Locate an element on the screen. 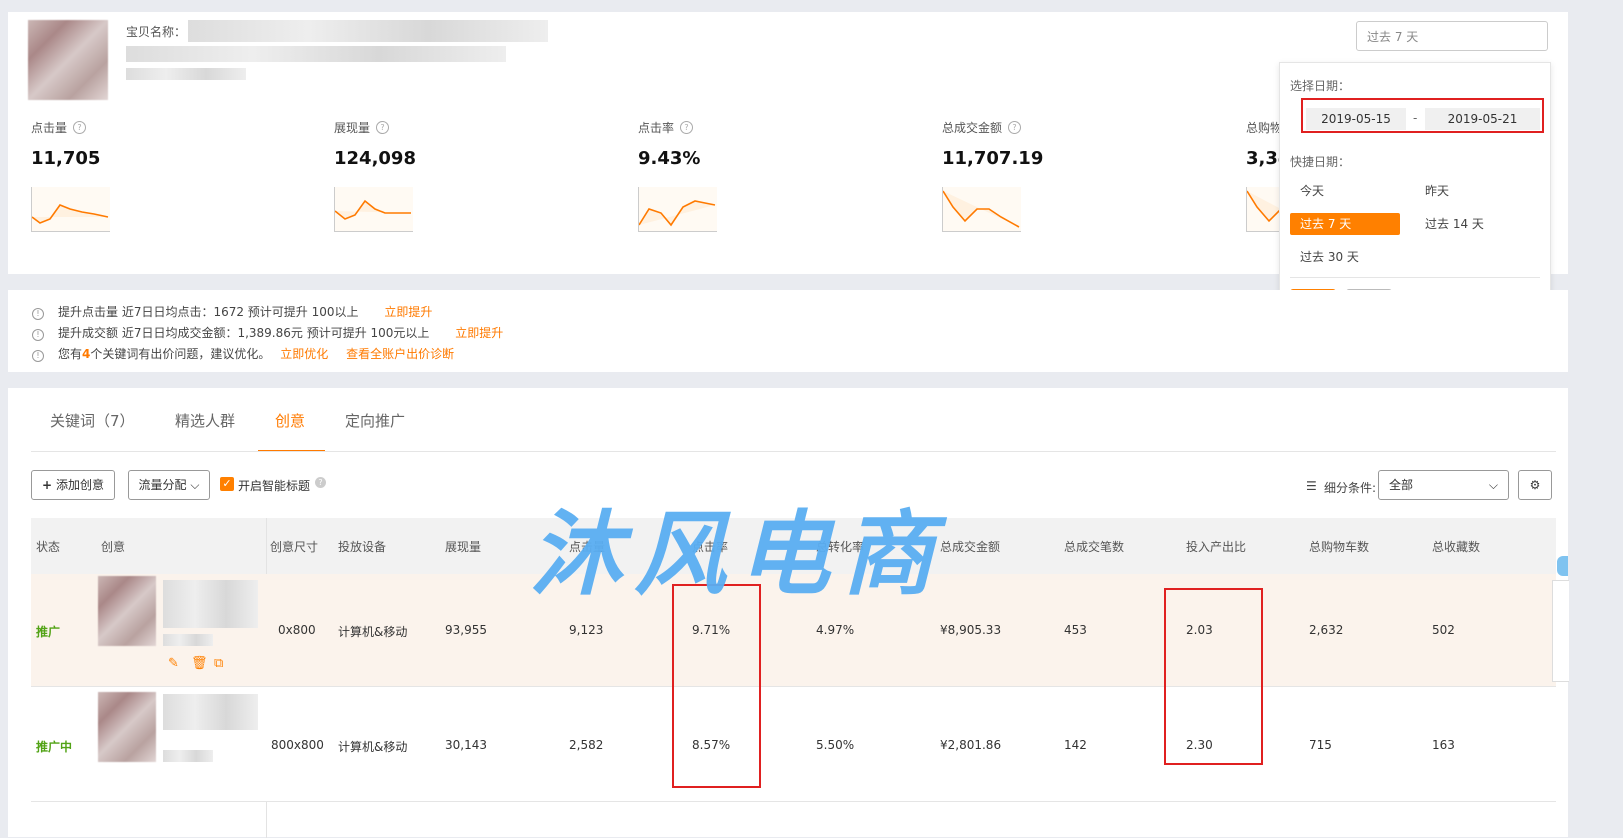 The width and height of the screenshot is (1623, 838). date-range-select: 过去 7 天 is located at coordinates (1452, 36).